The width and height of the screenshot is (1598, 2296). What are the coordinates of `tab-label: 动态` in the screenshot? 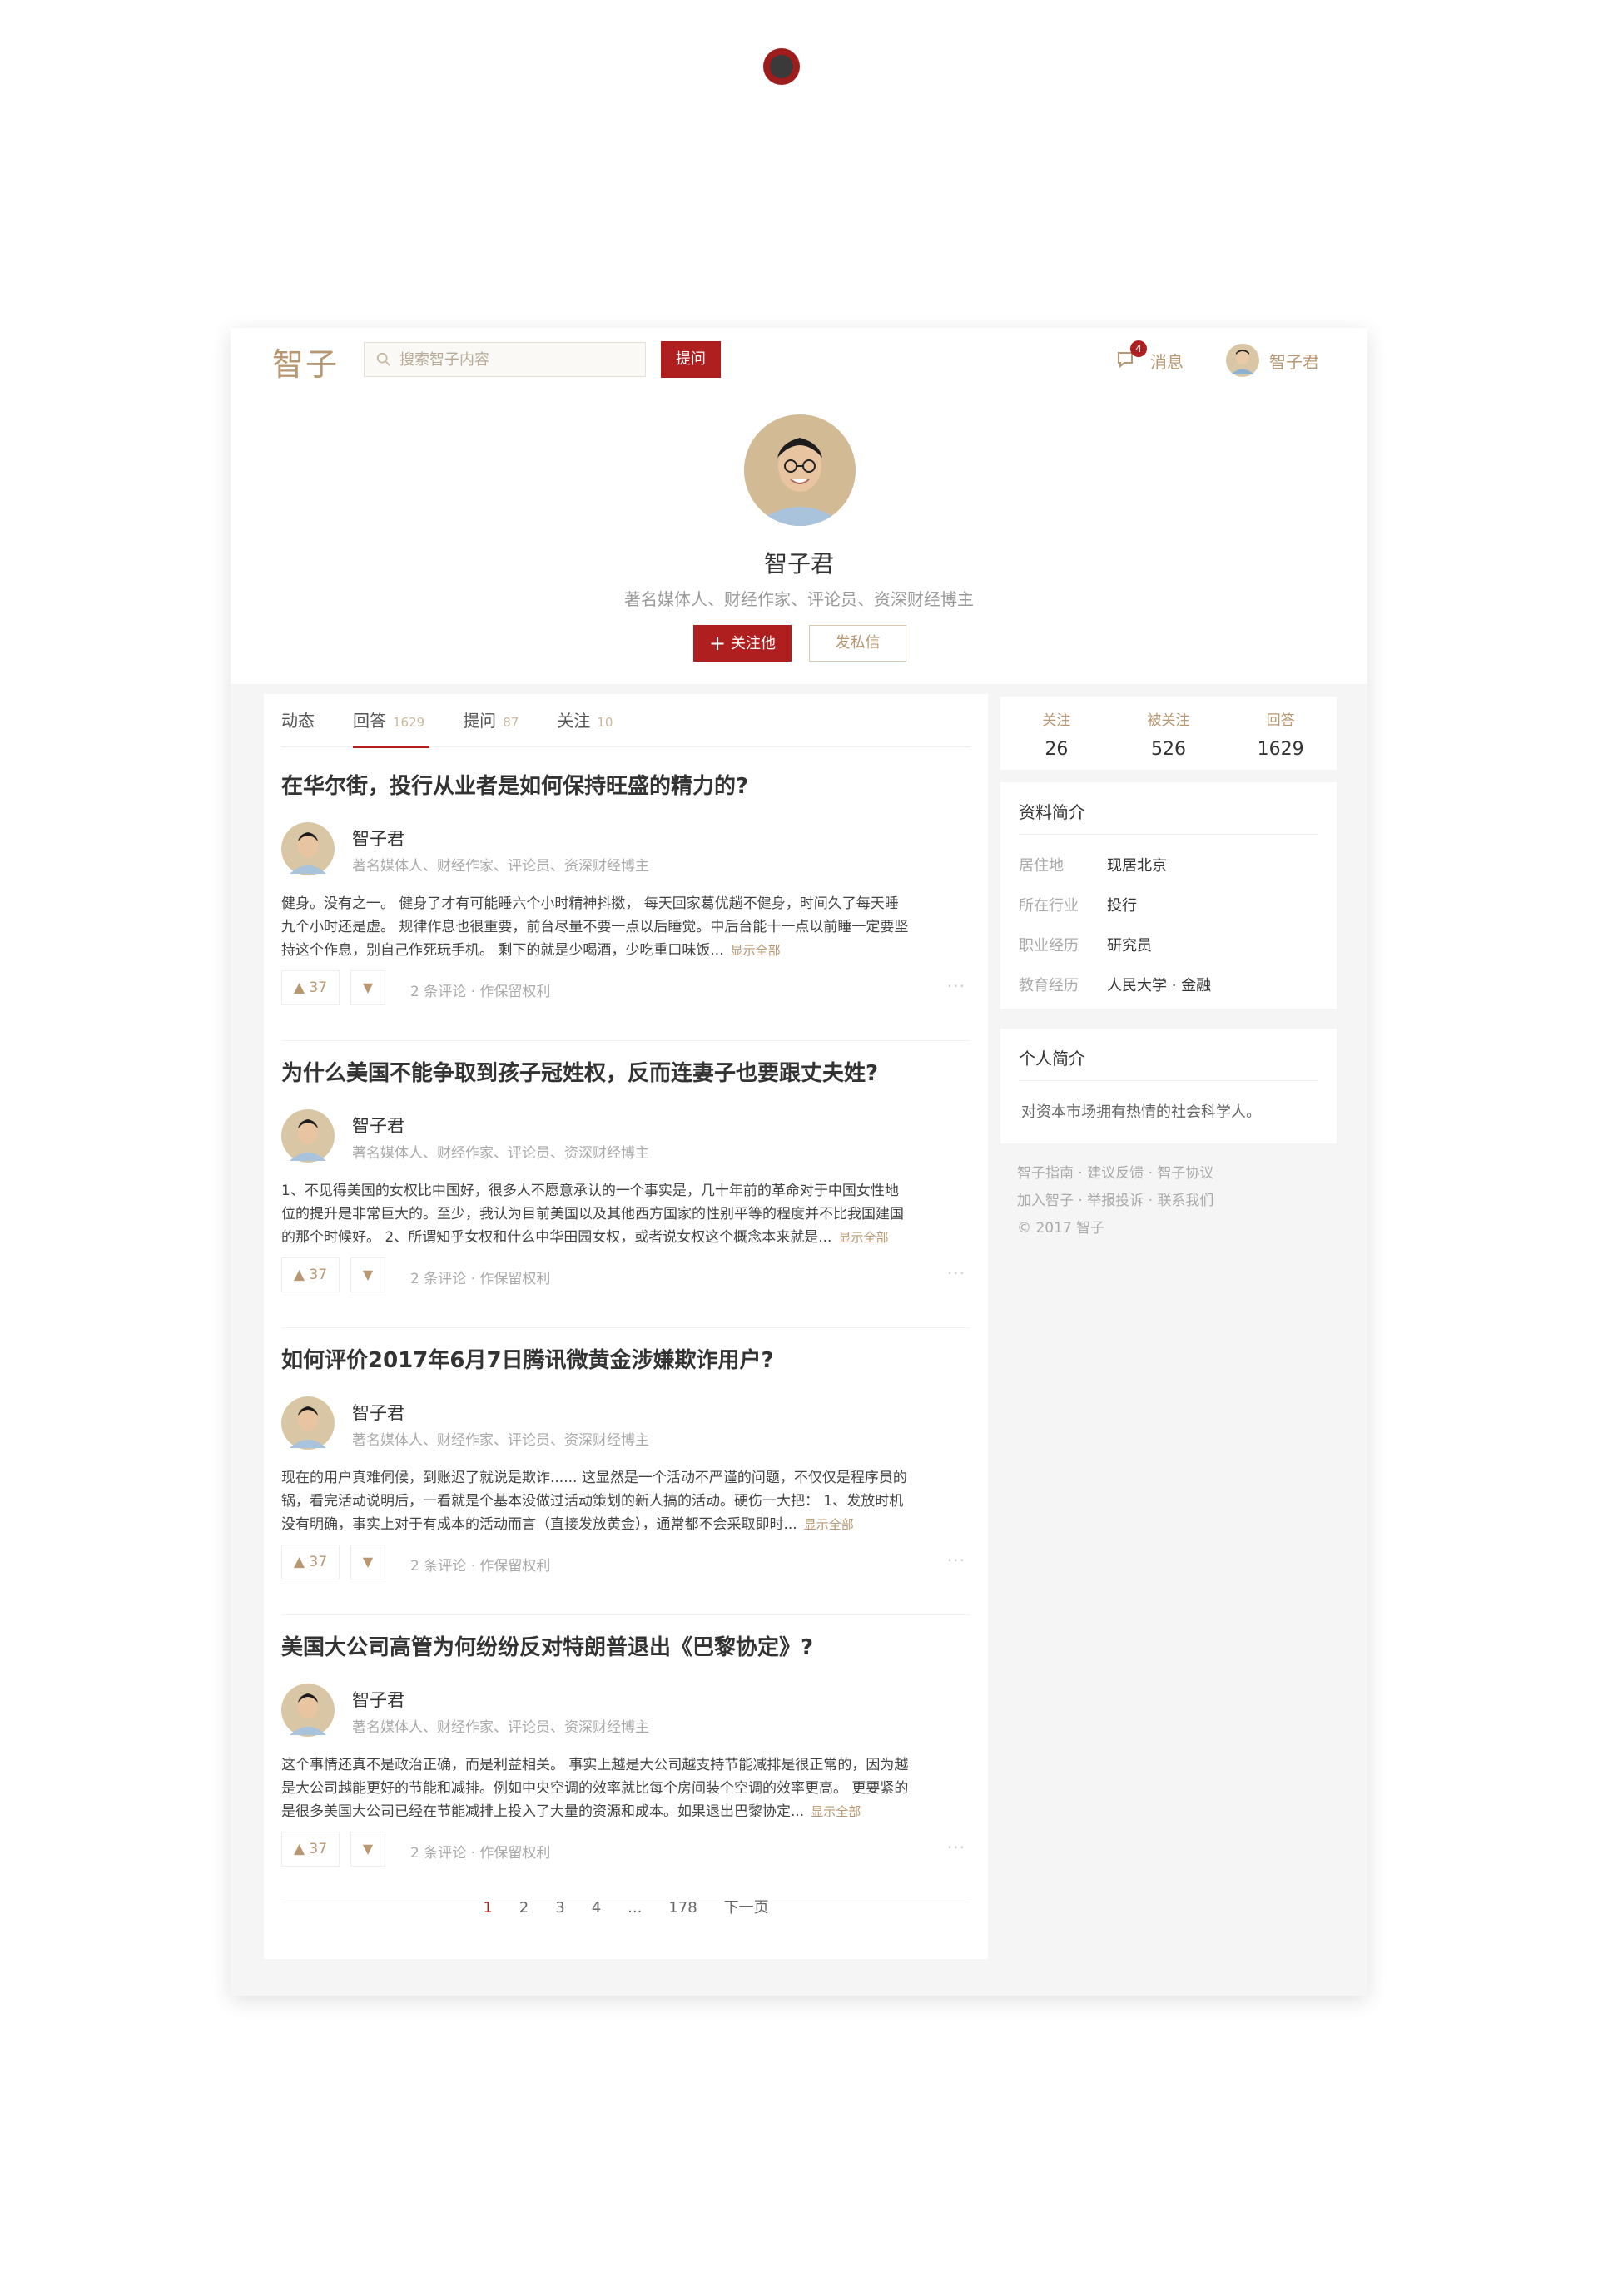 It's located at (298, 720).